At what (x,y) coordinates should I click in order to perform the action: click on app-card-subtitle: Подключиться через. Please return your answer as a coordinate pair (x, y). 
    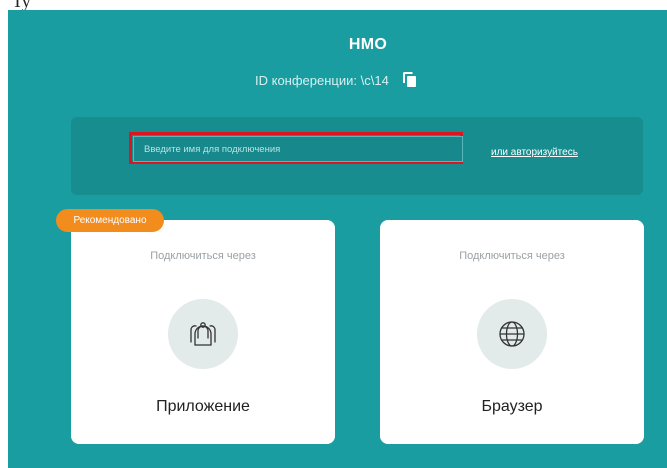
    Looking at the image, I should click on (203, 256).